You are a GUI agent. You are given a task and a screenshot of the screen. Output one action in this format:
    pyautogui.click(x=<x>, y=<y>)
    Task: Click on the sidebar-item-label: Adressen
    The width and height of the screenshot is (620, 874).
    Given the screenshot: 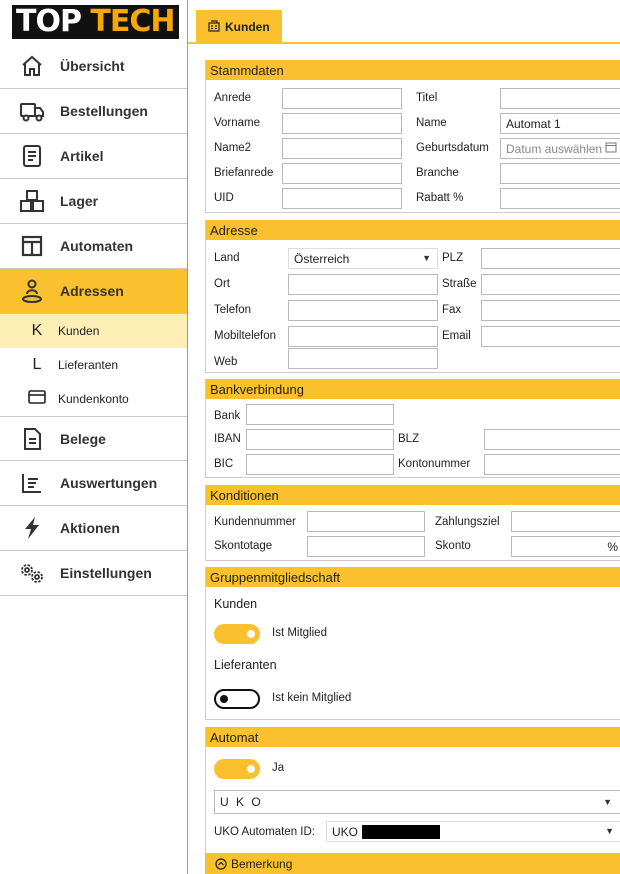 What is the action you would take?
    pyautogui.click(x=92, y=291)
    